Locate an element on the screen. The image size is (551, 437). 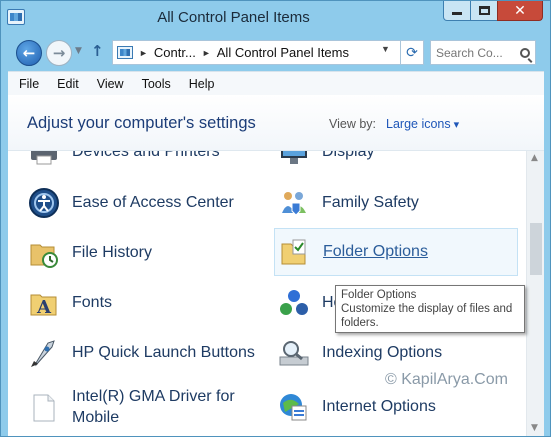
page-title: Adjust your computer's settings is located at coordinates (141, 123).